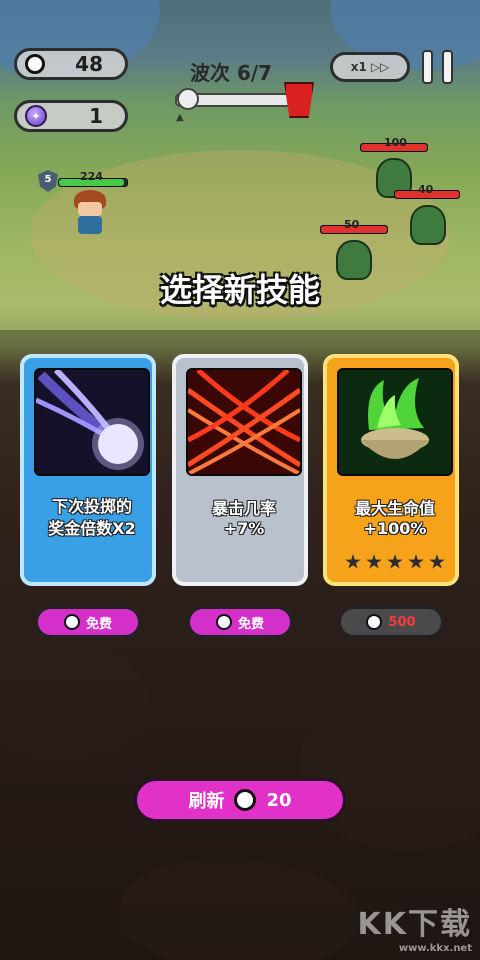 The width and height of the screenshot is (480, 960). Describe the element at coordinates (180, 117) in the screenshot. I see `current-position-icon: ▲` at that location.